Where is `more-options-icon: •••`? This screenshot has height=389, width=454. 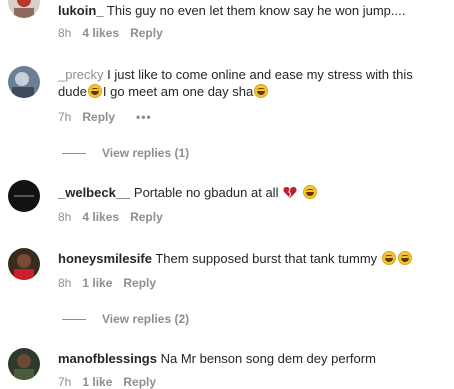 more-options-icon: ••• is located at coordinates (144, 117).